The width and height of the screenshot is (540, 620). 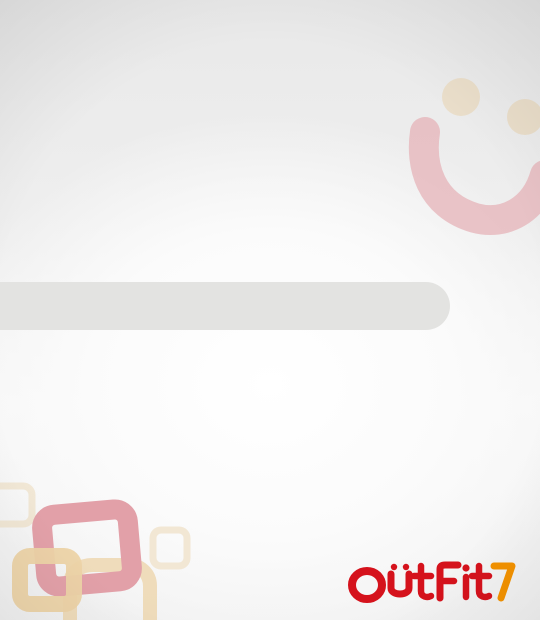 I want to click on rounded-squares-icon, so click(x=95, y=551).